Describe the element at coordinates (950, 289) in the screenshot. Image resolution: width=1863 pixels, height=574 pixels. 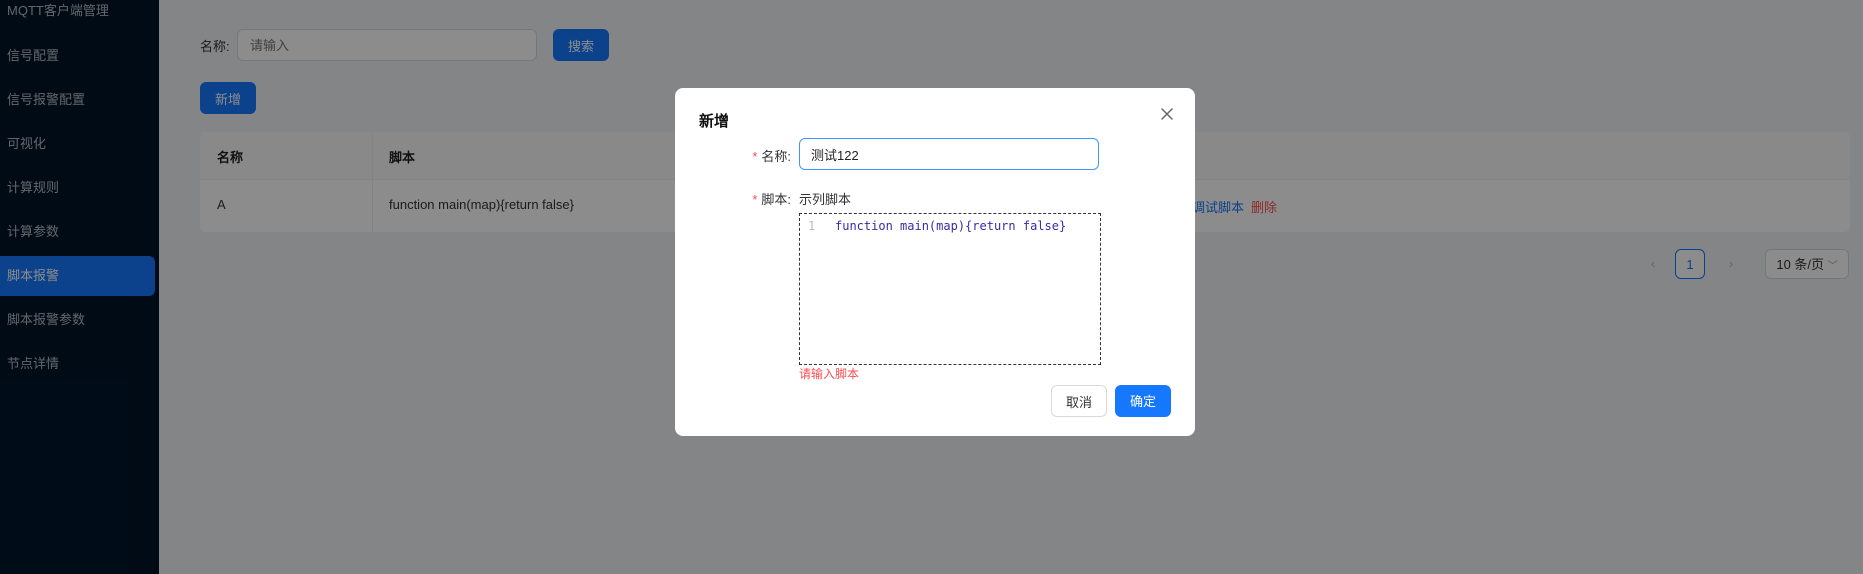
I see `script-editor: 1 function main(map){return false}` at that location.